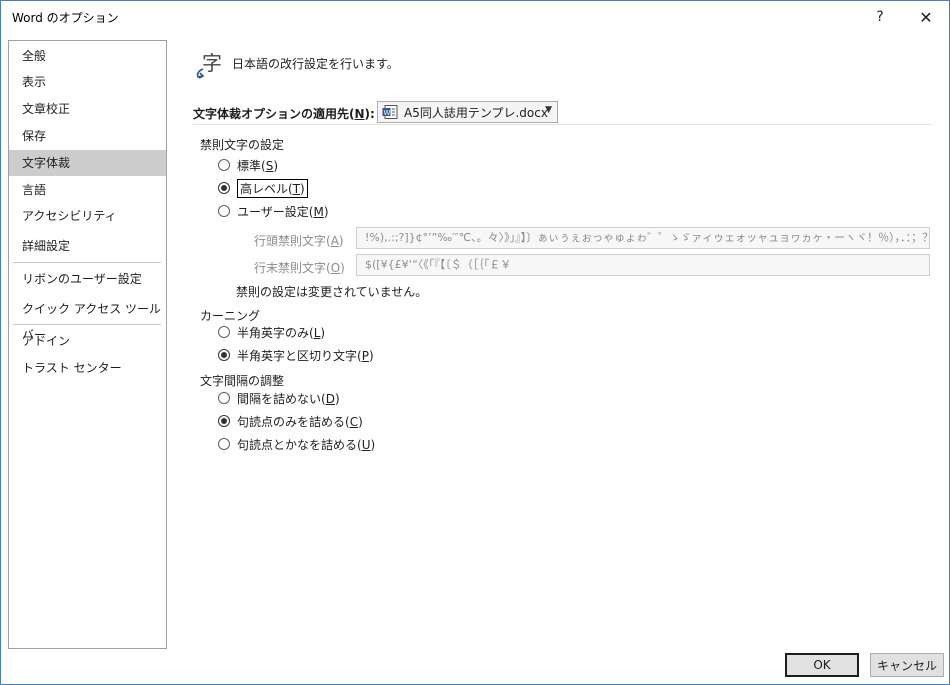 The width and height of the screenshot is (950, 685). Describe the element at coordinates (87, 279) in the screenshot. I see `sidebar-item-customize-ribbon: リボンのユーザー設定` at that location.